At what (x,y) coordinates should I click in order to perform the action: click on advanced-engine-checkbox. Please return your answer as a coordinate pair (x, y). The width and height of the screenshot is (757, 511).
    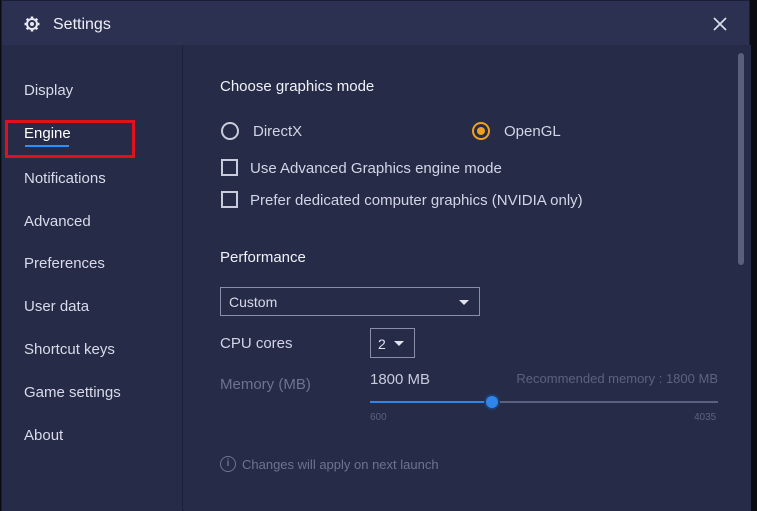
    Looking at the image, I should click on (229, 167).